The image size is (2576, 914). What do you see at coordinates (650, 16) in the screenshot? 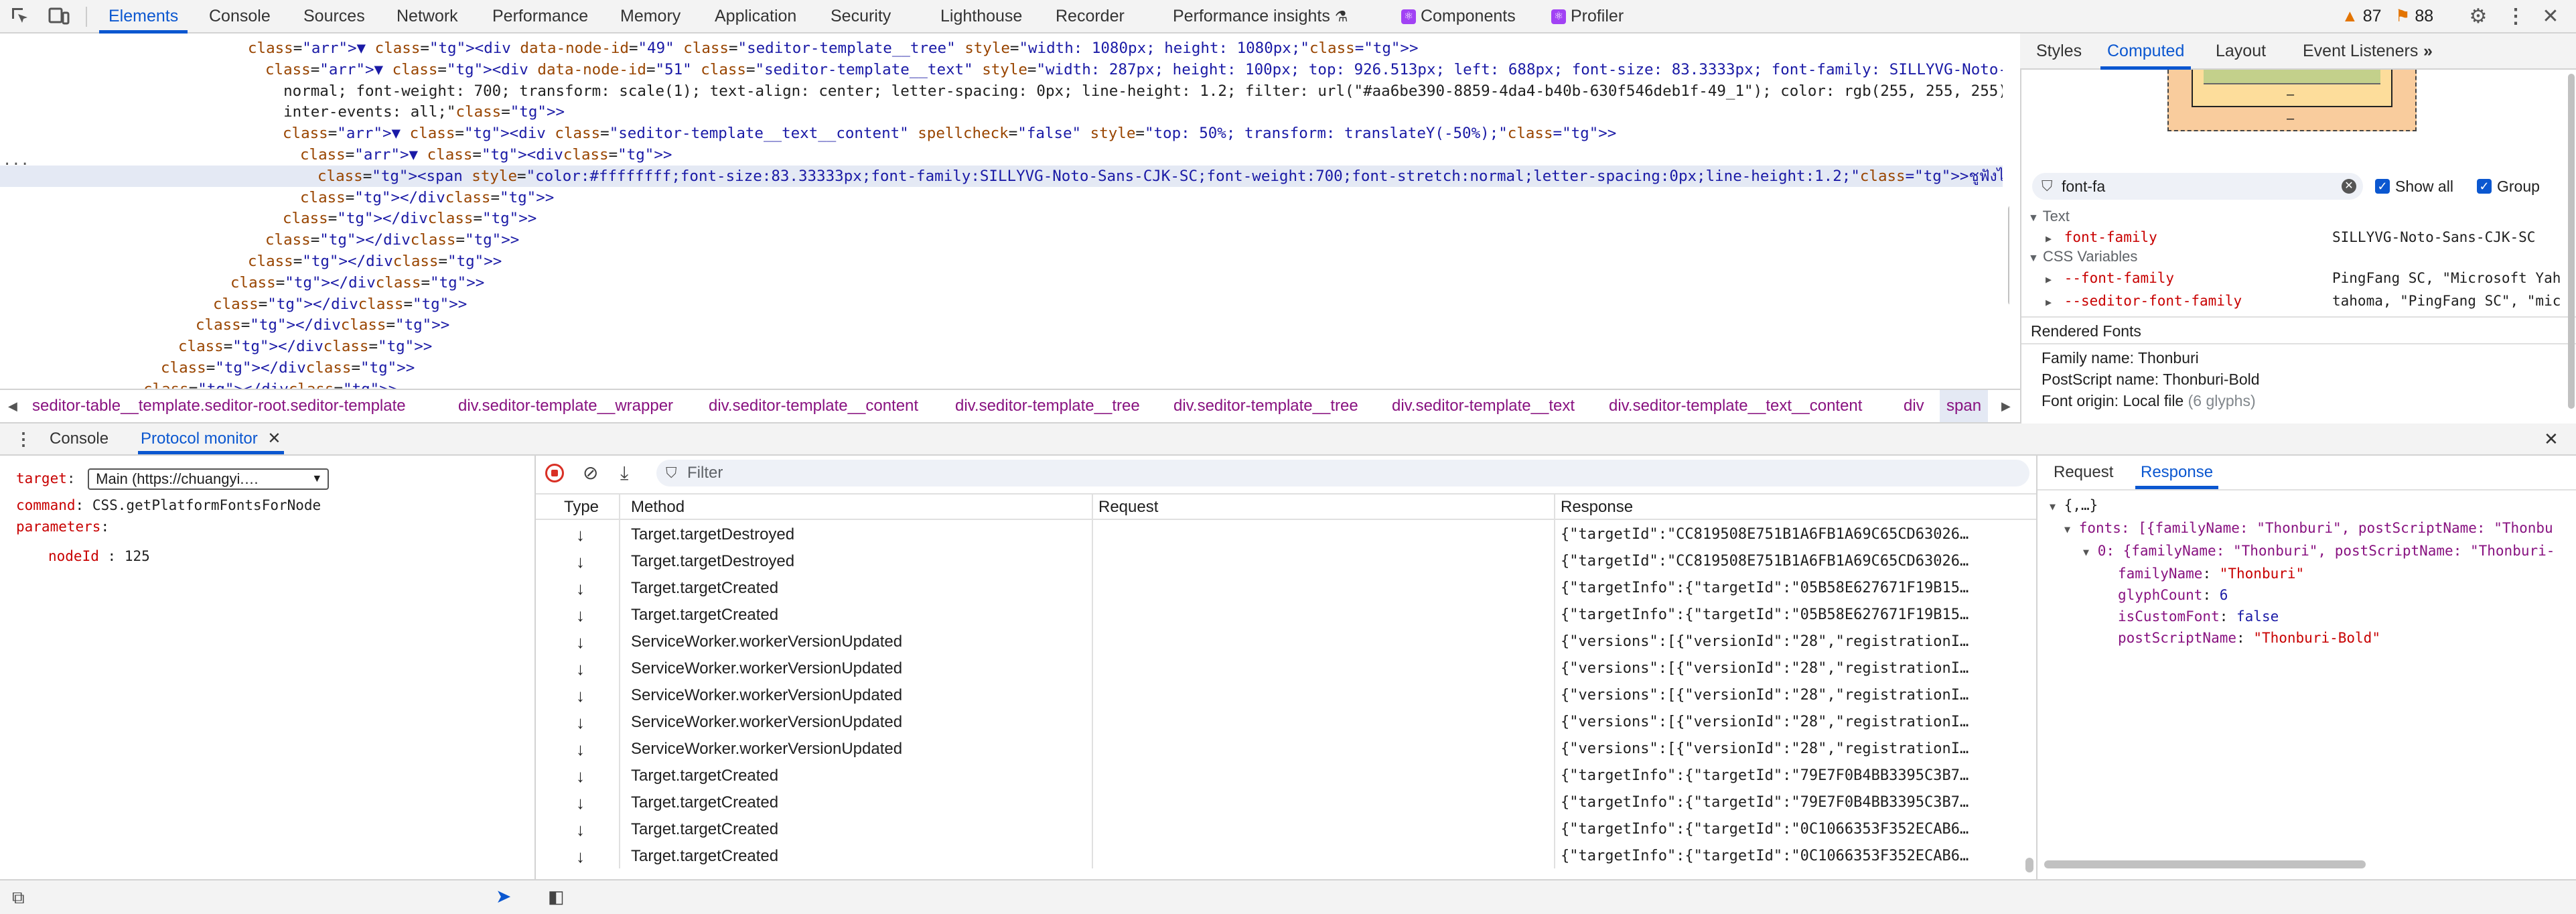
I see `tab-memory: Memory` at bounding box center [650, 16].